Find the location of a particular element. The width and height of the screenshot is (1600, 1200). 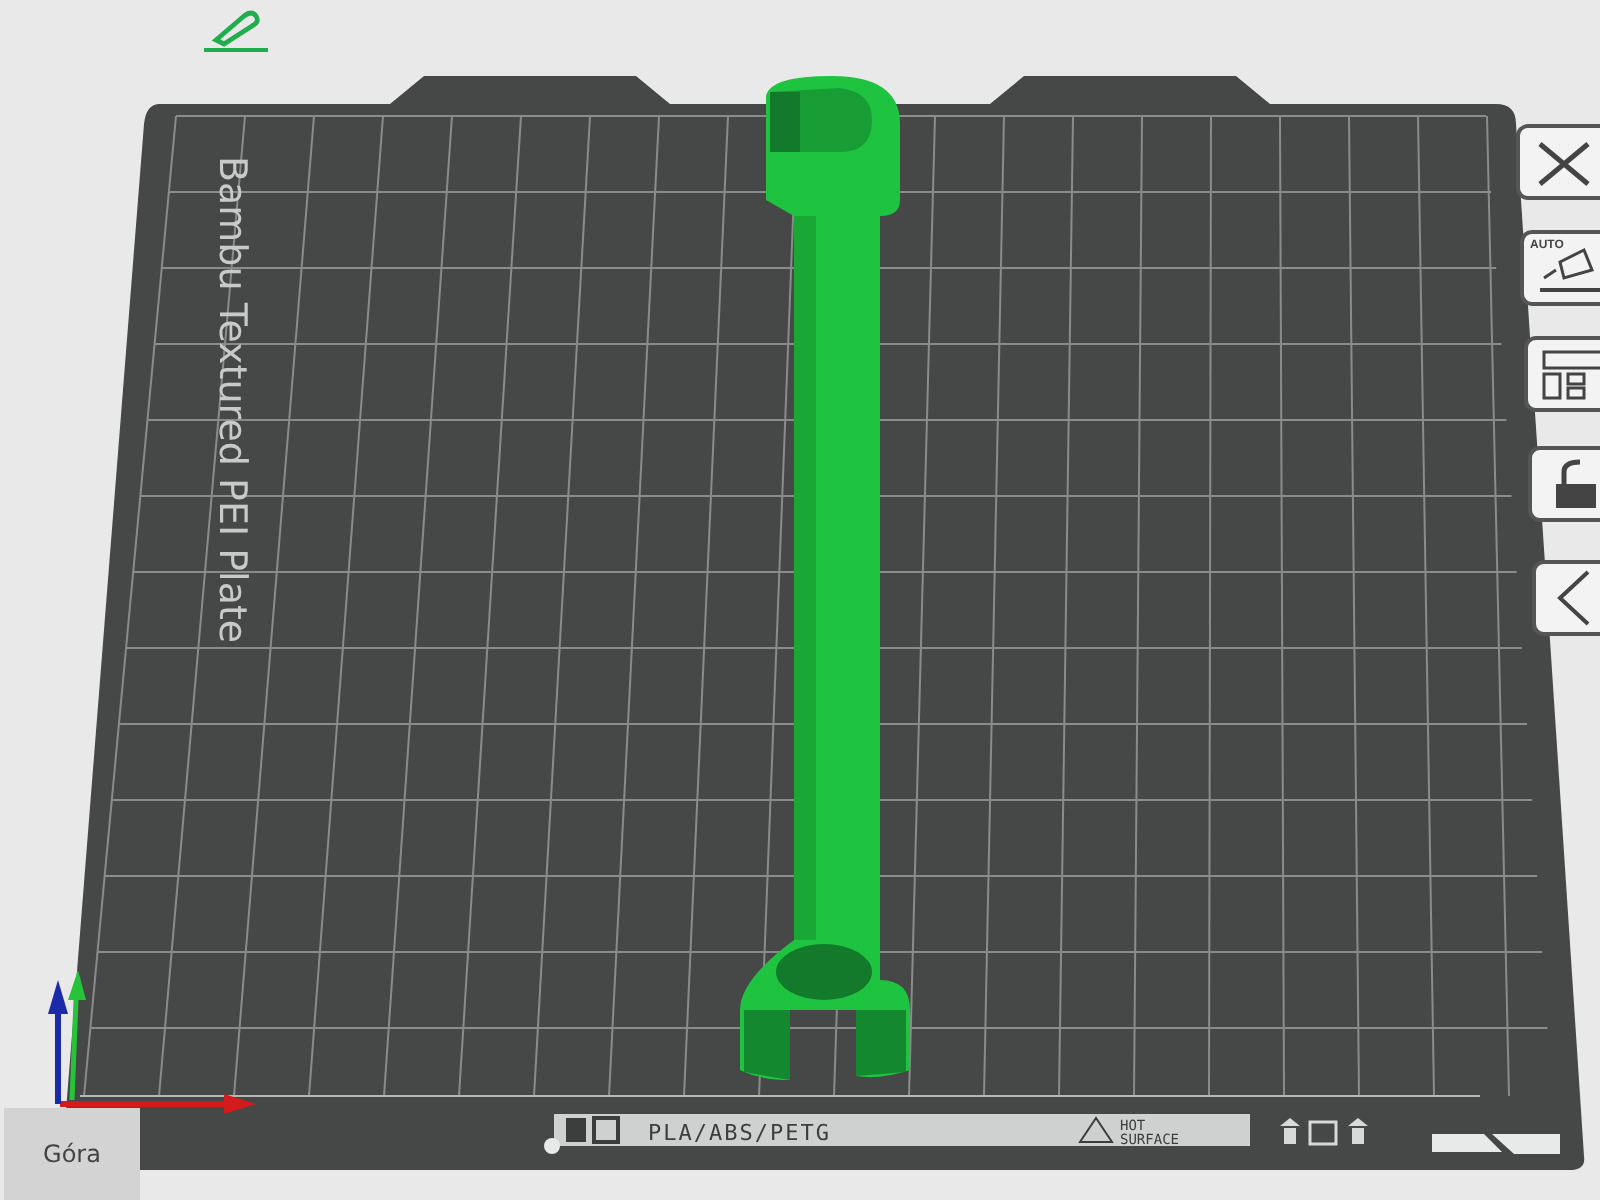

lock-button is located at coordinates (1564, 484).